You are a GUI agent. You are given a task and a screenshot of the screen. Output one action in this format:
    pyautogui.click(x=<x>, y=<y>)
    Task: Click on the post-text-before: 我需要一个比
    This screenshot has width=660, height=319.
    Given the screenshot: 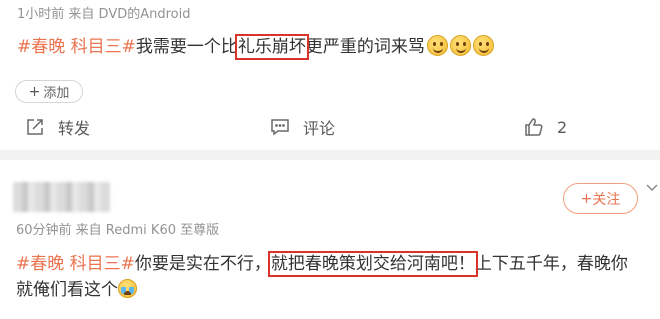 What is the action you would take?
    pyautogui.click(x=186, y=47)
    